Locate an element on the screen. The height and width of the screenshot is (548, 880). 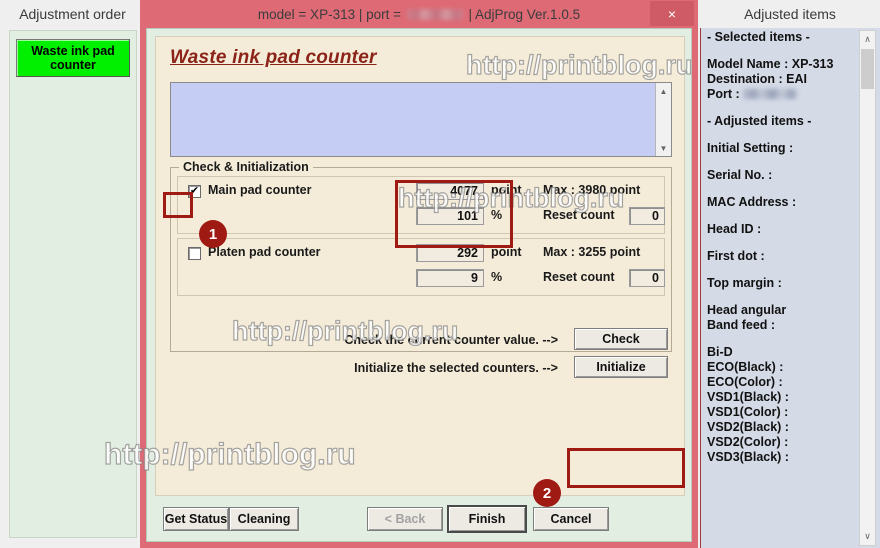
list-item-vsd2-black: VSD2(Black) : is located at coordinates (748, 427).